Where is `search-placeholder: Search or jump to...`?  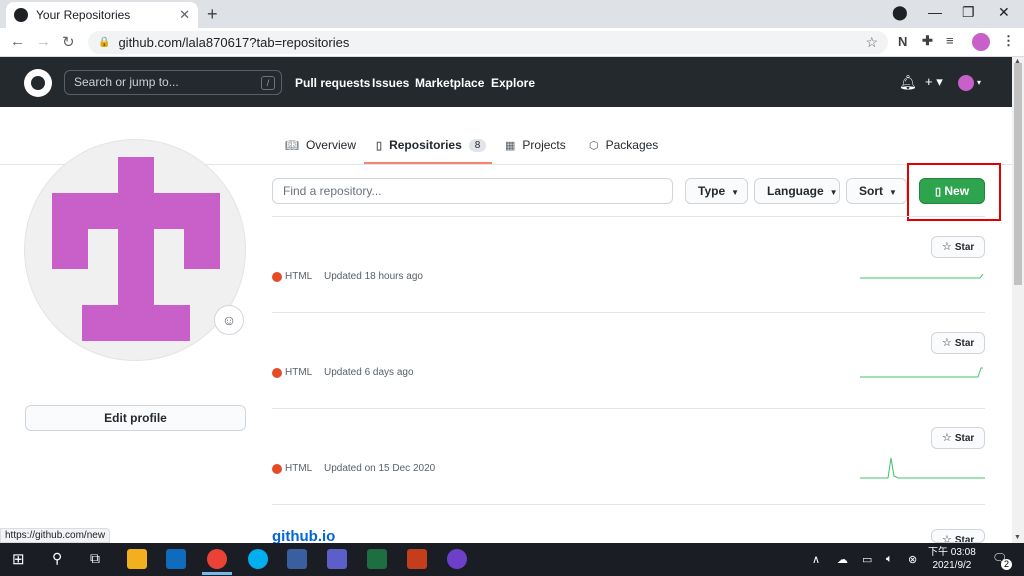
search-placeholder: Search or jump to... is located at coordinates (126, 82).